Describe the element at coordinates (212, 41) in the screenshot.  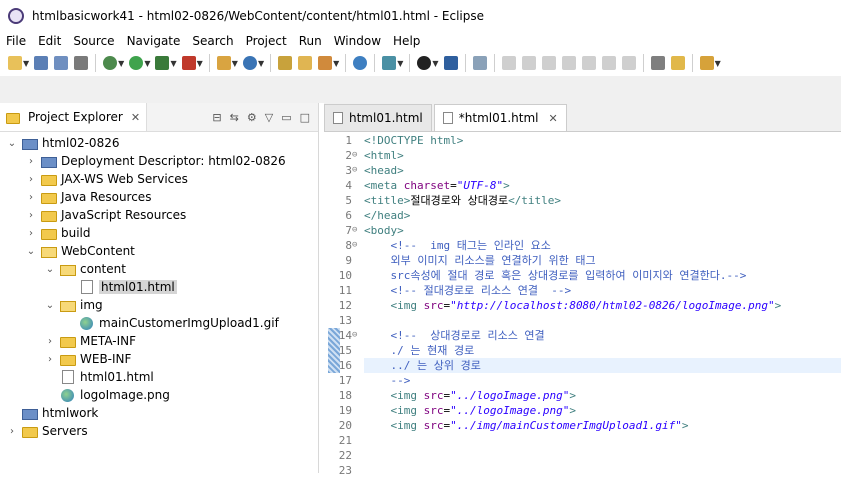
I see `menu-search: Search` at that location.